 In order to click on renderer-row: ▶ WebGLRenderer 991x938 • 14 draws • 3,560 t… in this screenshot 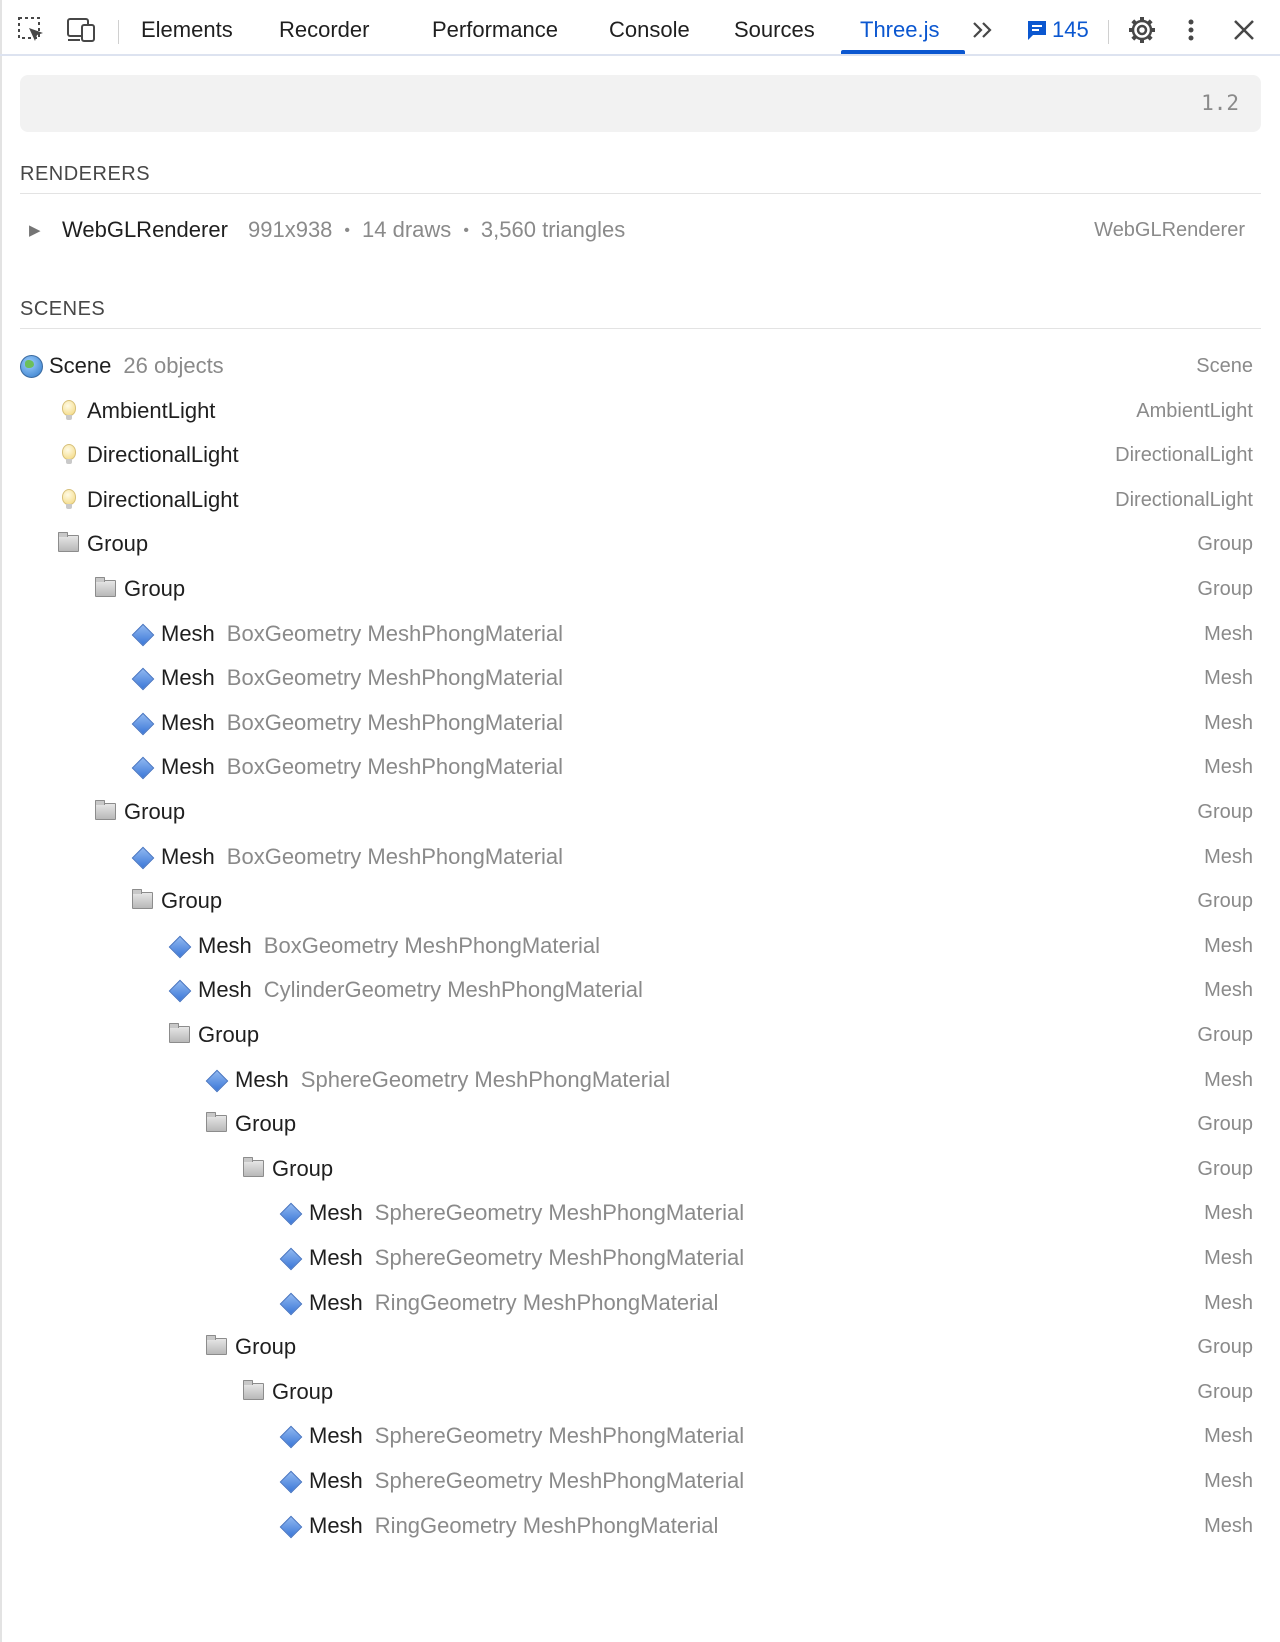, I will do `click(636, 232)`.